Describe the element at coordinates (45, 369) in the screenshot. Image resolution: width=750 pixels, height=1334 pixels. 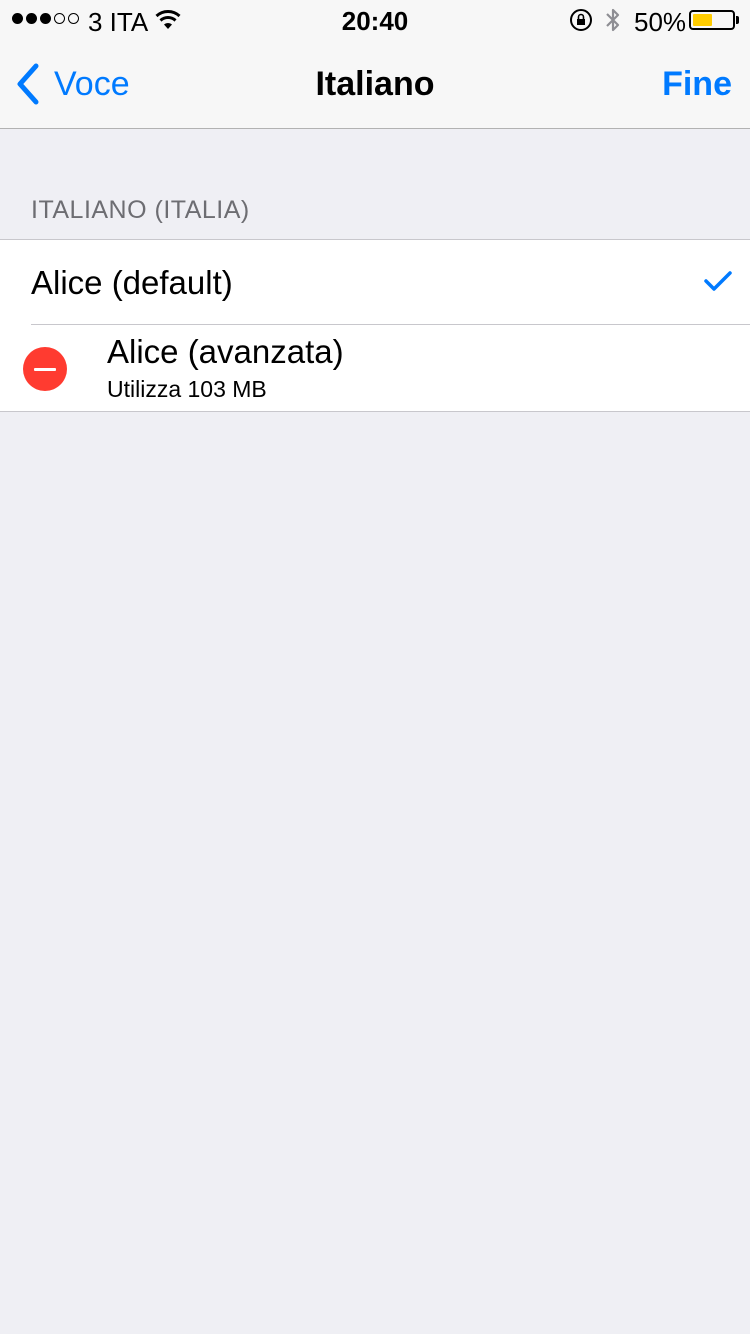
I see `delete-icon` at that location.